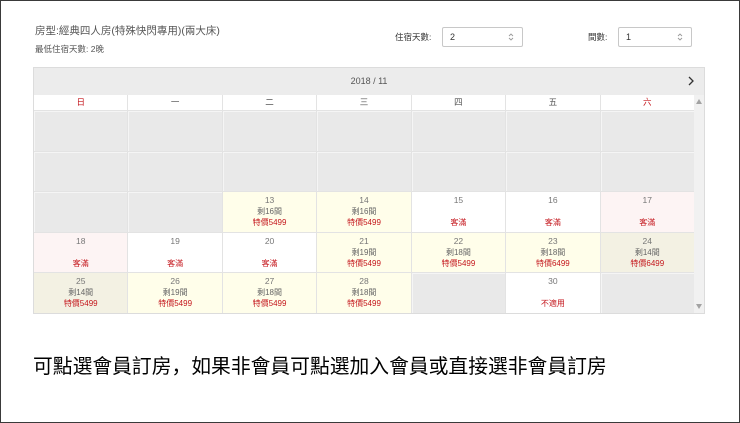  I want to click on day-number: 21, so click(364, 240).